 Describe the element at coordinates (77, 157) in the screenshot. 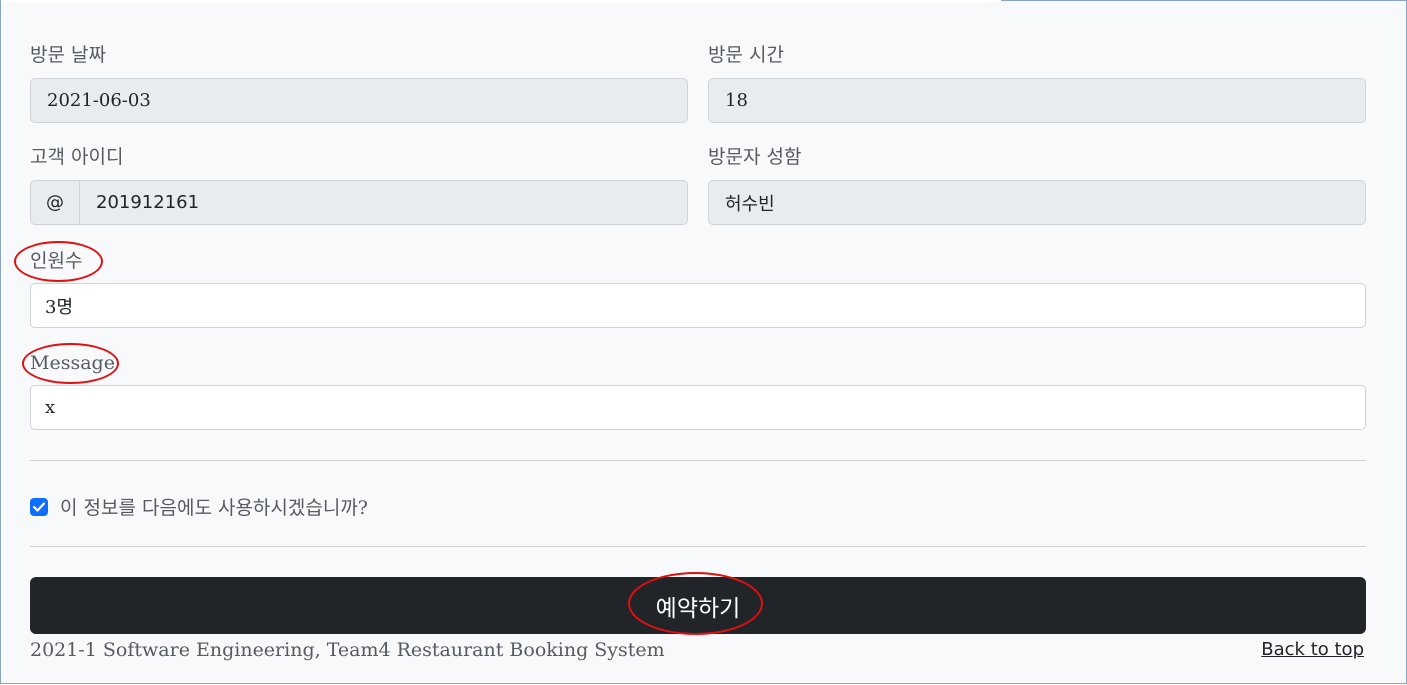

I see `customer-id-label: 고객 아이디` at that location.